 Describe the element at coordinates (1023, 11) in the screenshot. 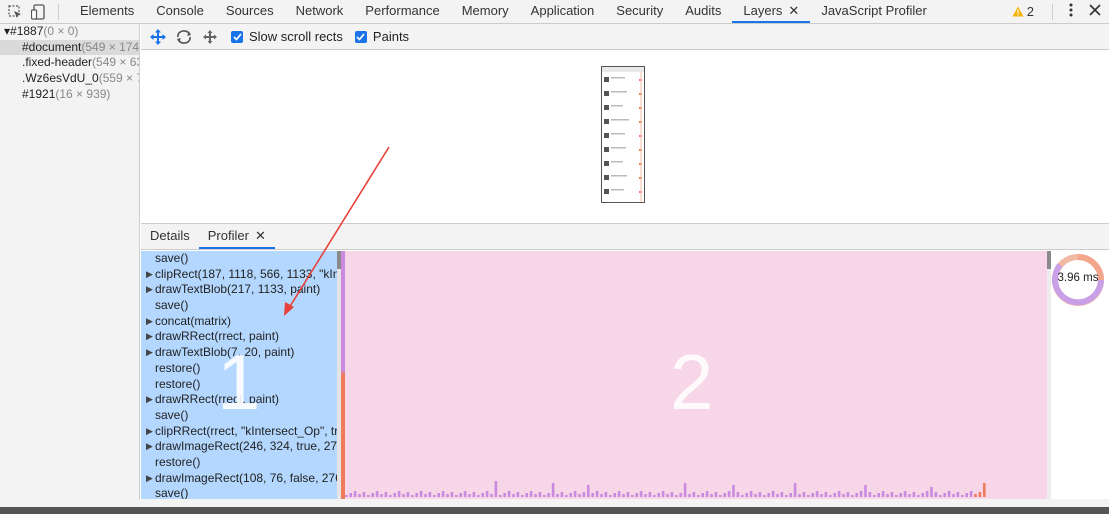

I see `warnings-counter: 2` at that location.